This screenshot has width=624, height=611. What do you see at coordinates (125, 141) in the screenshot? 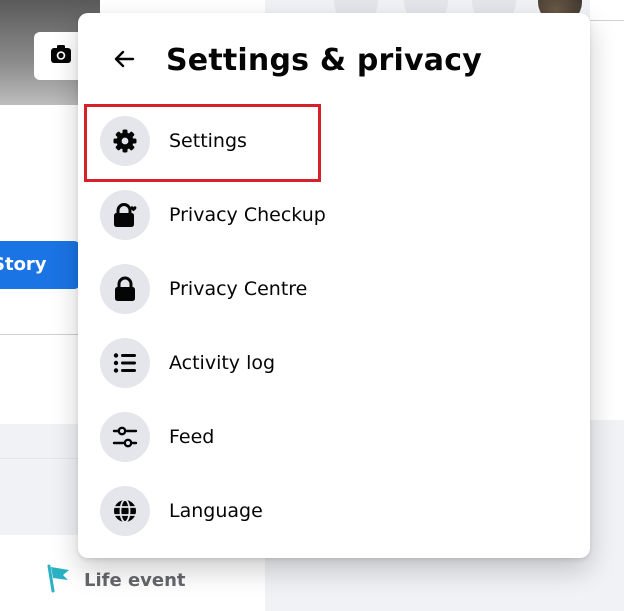
I see `gear-icon` at bounding box center [125, 141].